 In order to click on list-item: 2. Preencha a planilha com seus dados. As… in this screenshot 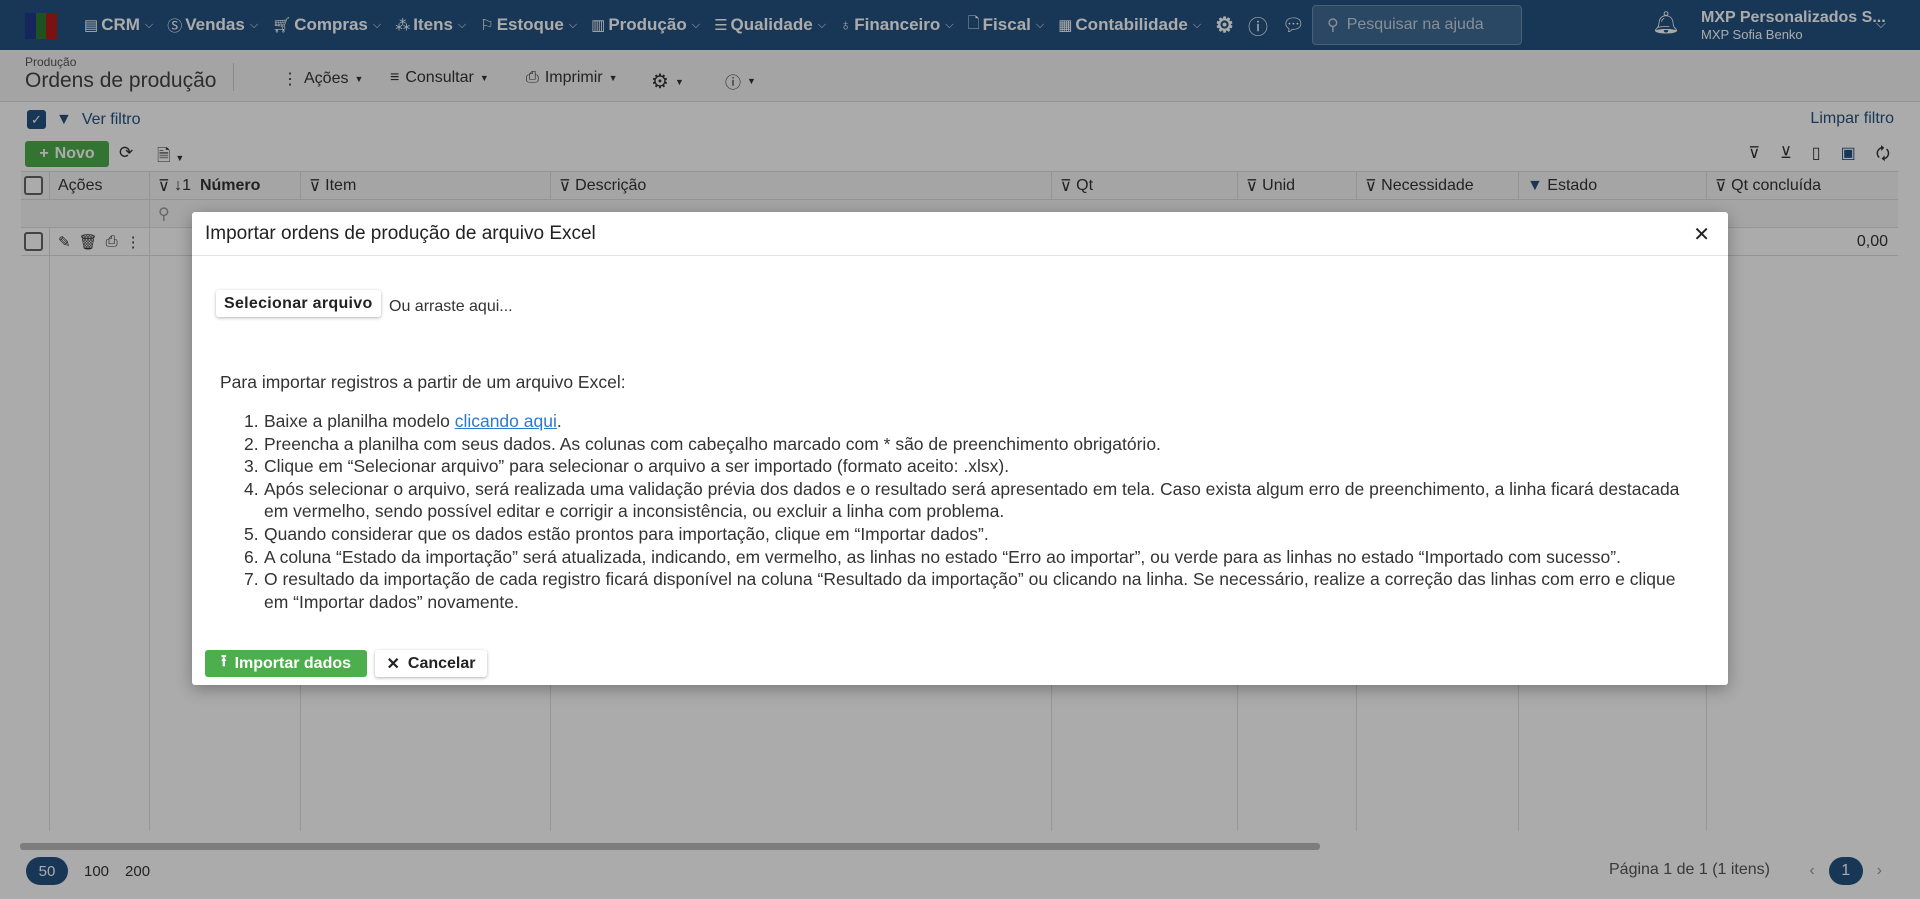, I will do `click(702, 443)`.